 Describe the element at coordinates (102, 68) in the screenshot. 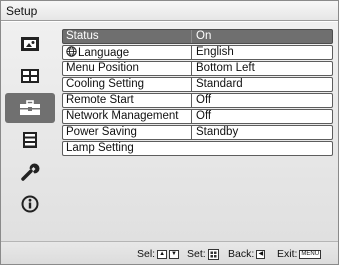

I see `setting-label: Menu Position` at that location.